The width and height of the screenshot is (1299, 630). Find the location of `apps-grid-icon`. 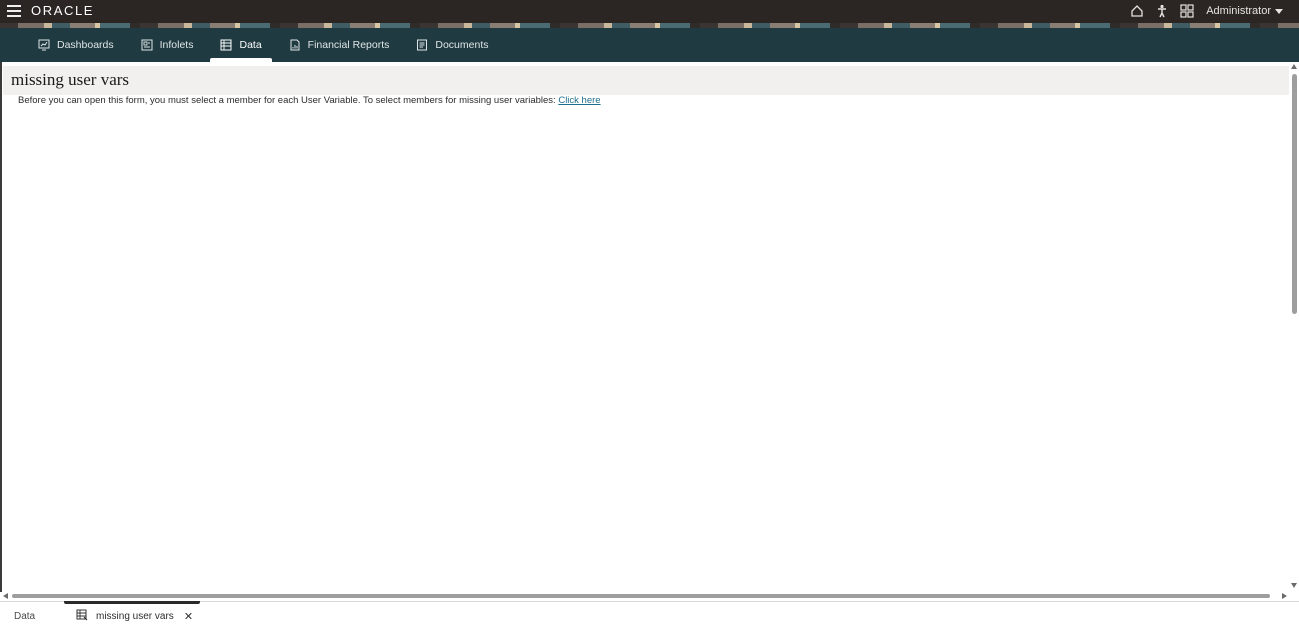

apps-grid-icon is located at coordinates (1187, 11).